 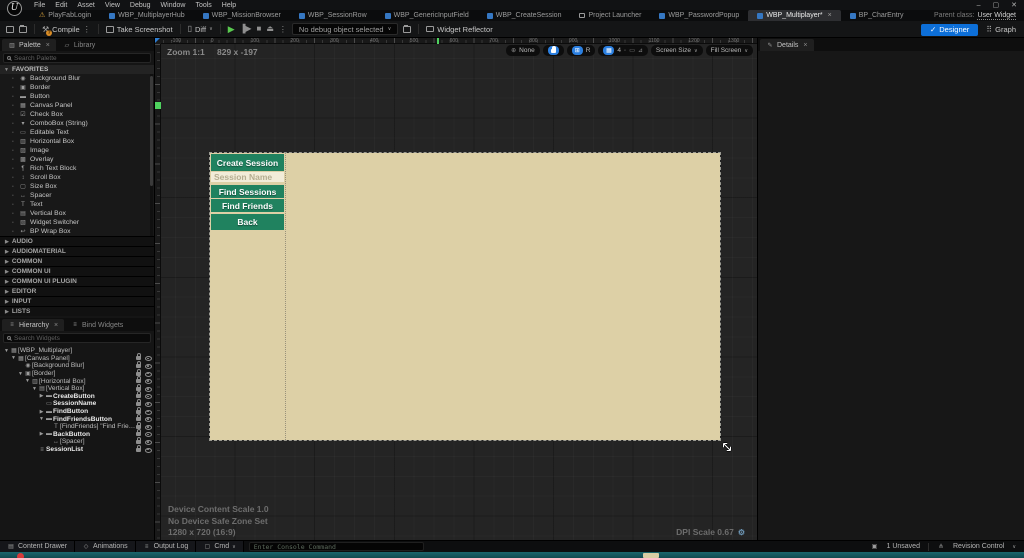 I want to click on palette-search, so click(x=77, y=58).